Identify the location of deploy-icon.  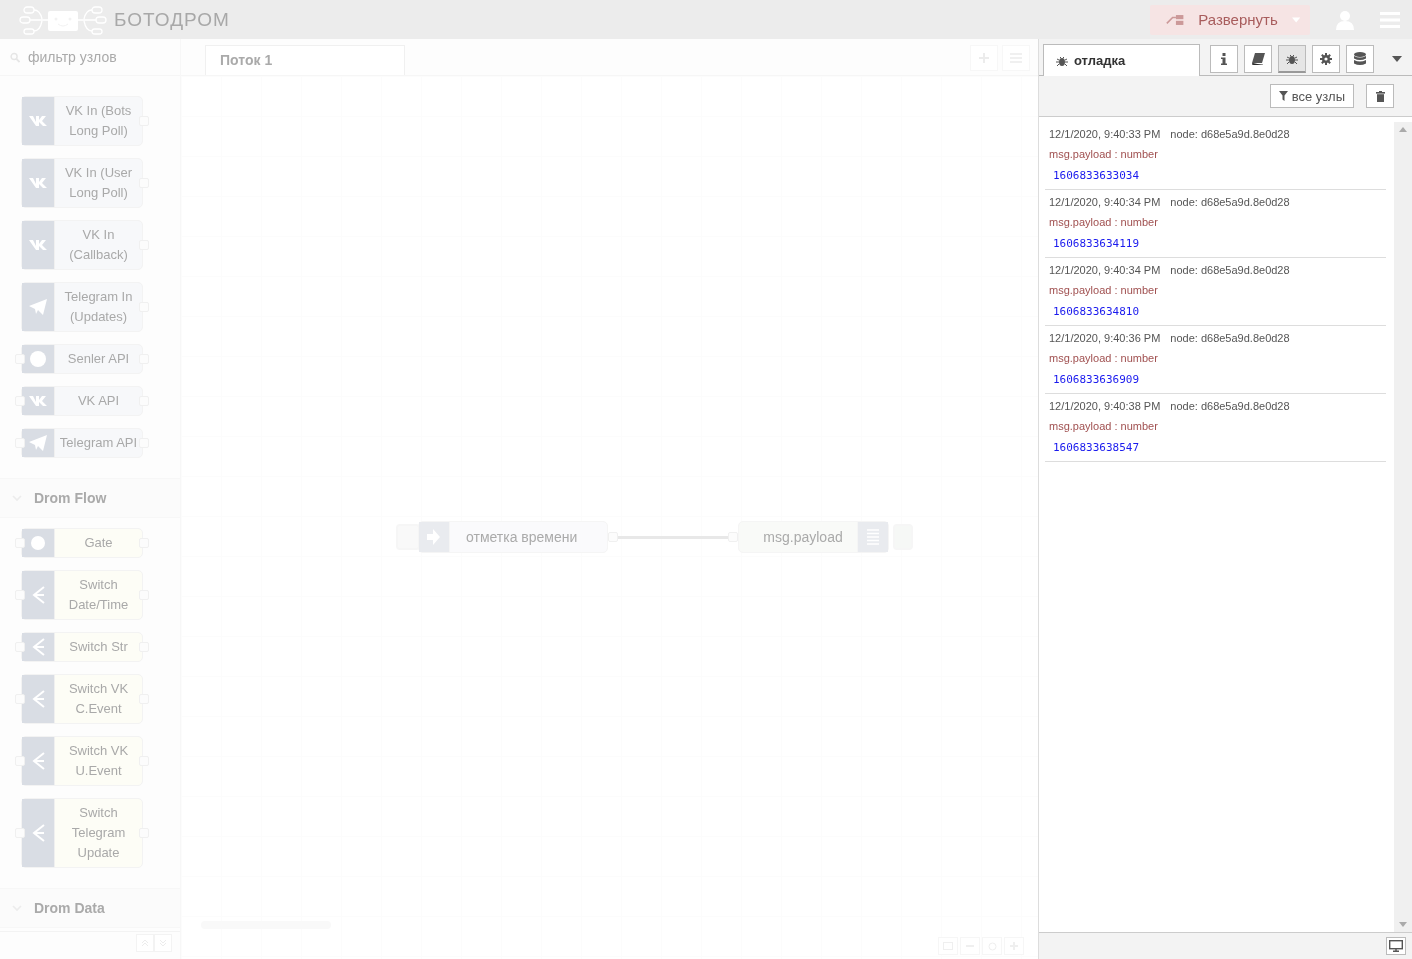
(1175, 19).